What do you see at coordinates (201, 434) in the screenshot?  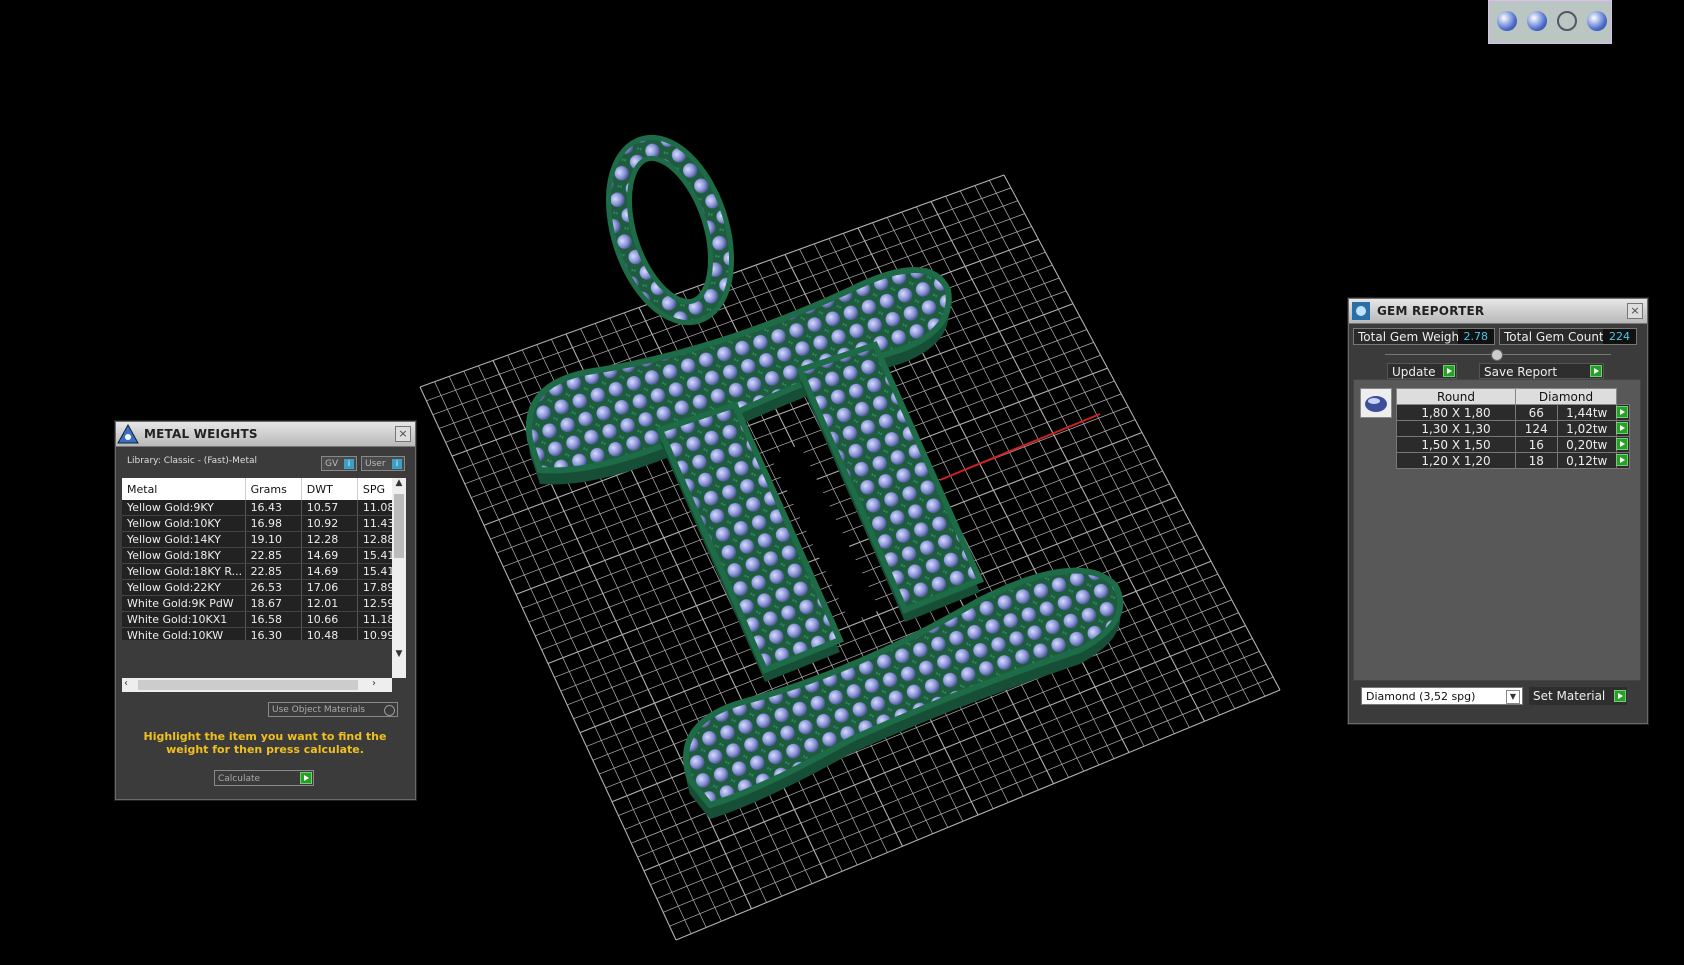 I see `panel-title: METAL WEIGHTS` at bounding box center [201, 434].